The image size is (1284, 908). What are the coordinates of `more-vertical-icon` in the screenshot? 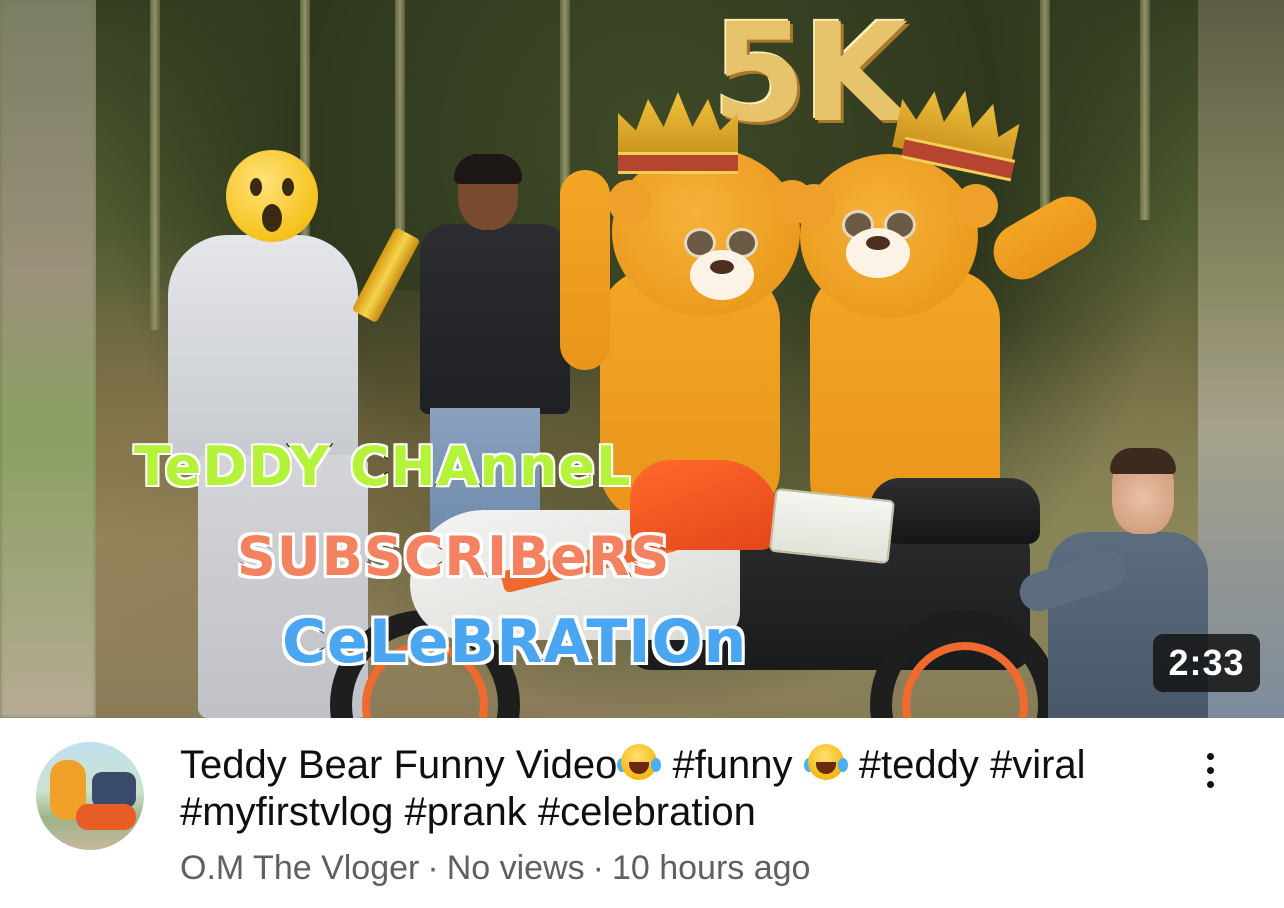 It's located at (1210, 770).